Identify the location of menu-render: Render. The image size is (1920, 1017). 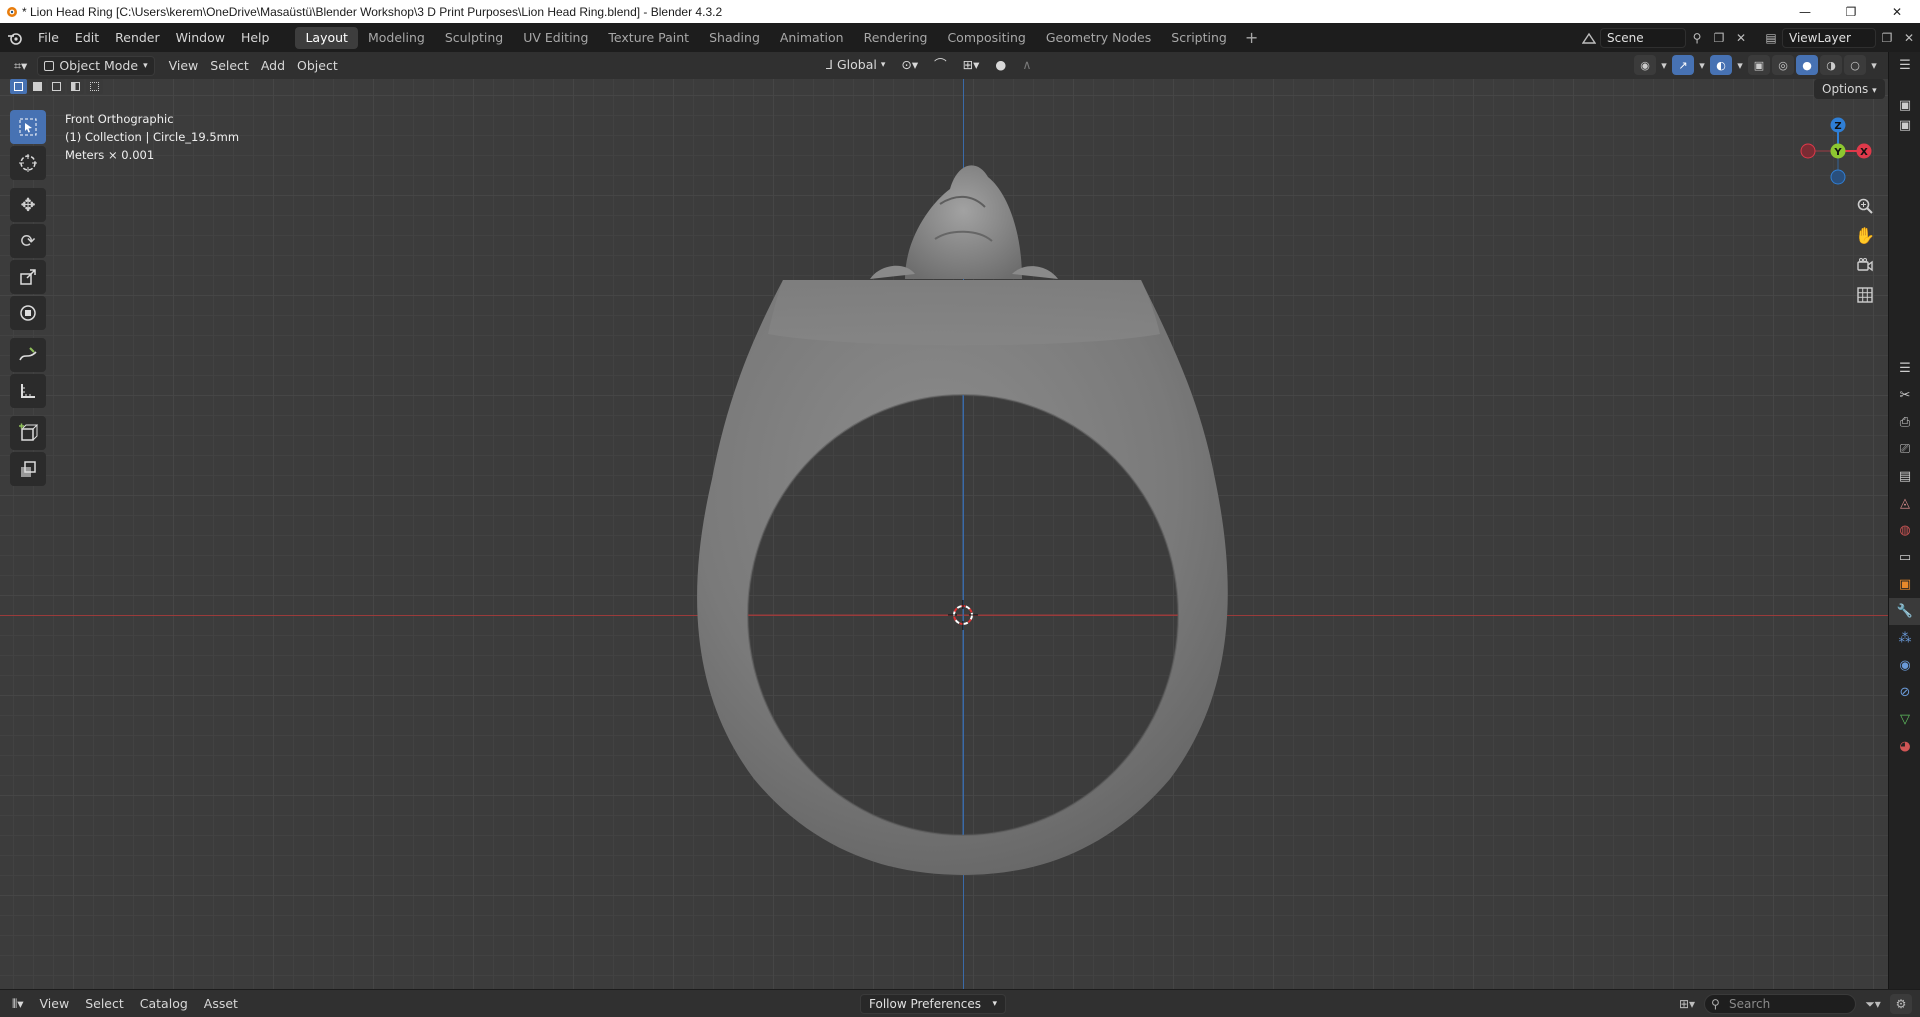
(137, 38).